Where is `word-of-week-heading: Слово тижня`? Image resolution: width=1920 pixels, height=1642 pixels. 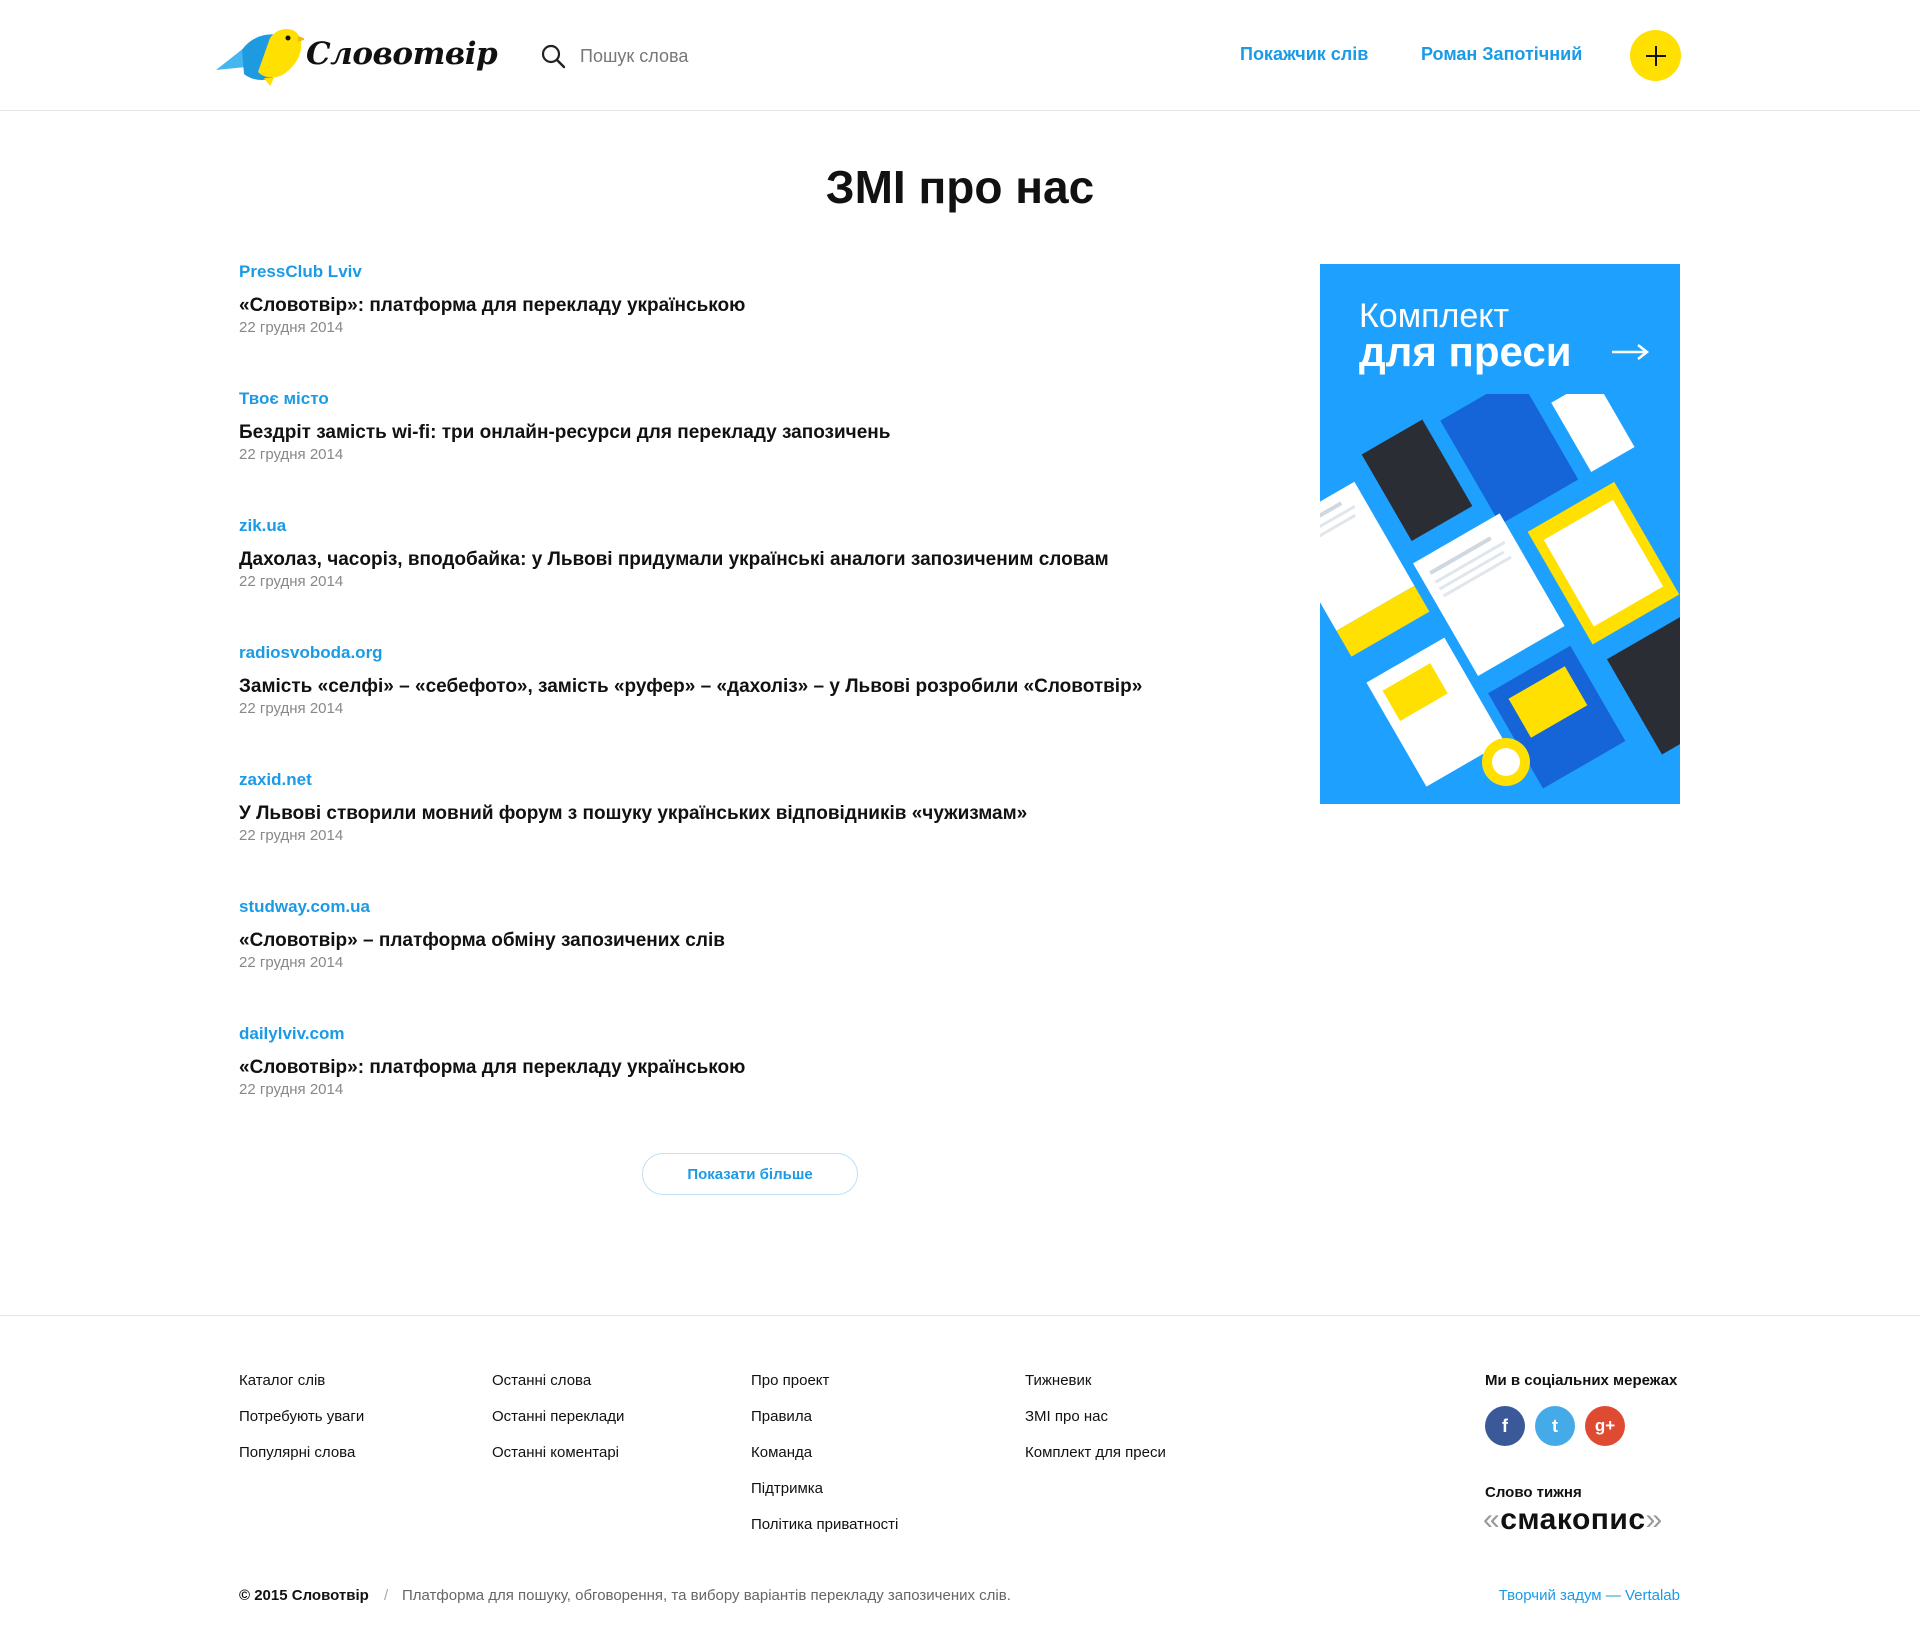 word-of-week-heading: Слово тижня is located at coordinates (1533, 1492).